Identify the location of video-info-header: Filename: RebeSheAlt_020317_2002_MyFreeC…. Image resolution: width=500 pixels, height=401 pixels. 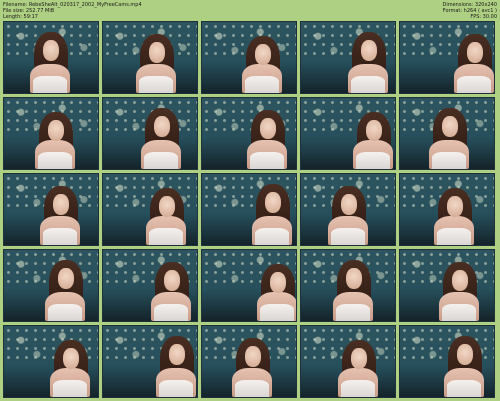
(250, 10).